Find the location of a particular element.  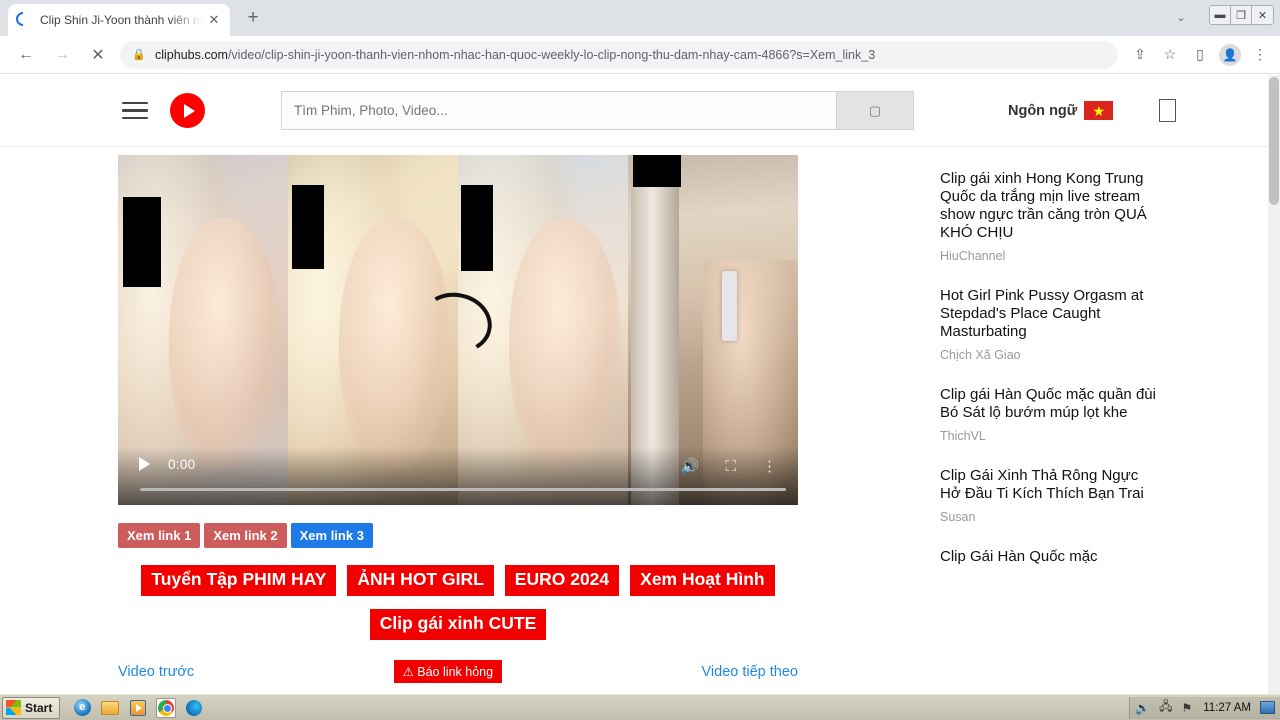

search-input is located at coordinates (559, 110).